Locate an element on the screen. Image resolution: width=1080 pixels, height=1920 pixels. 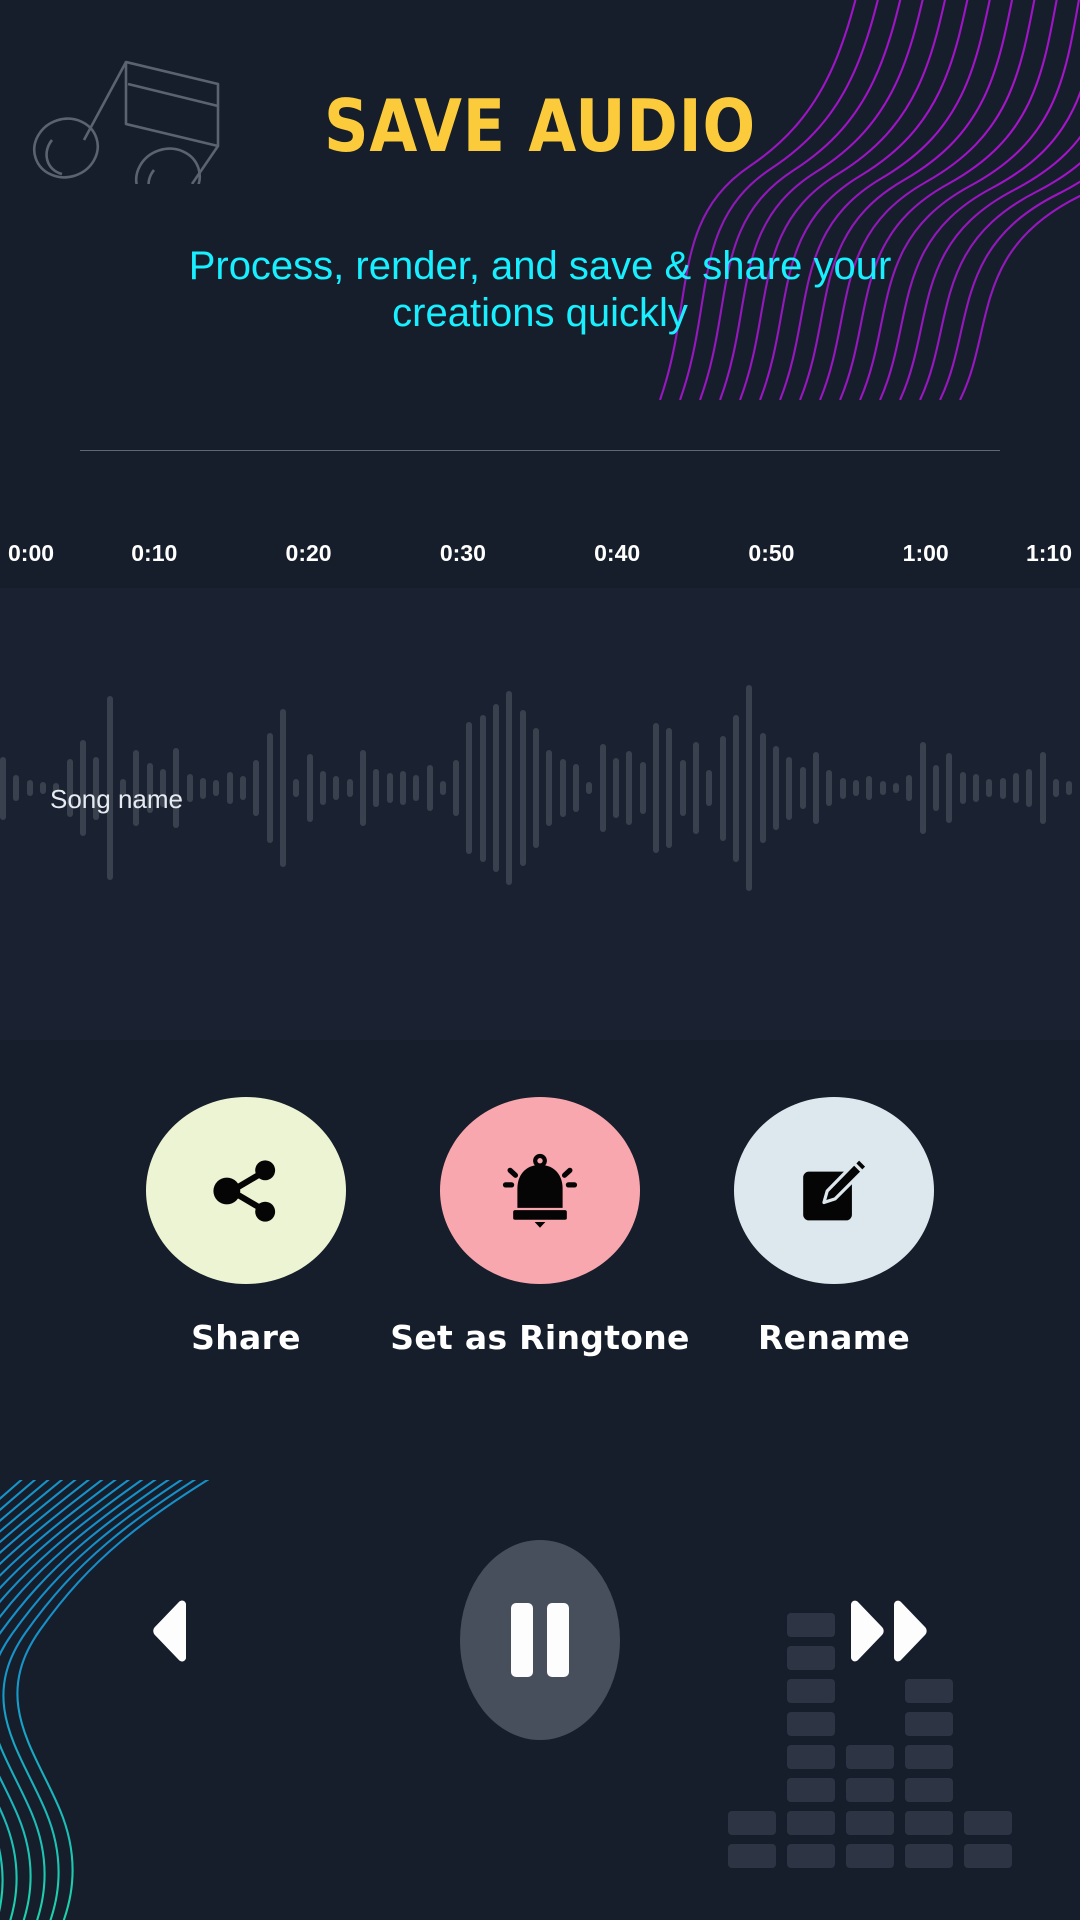
timeline-tick: 0:10 is located at coordinates (154, 553).